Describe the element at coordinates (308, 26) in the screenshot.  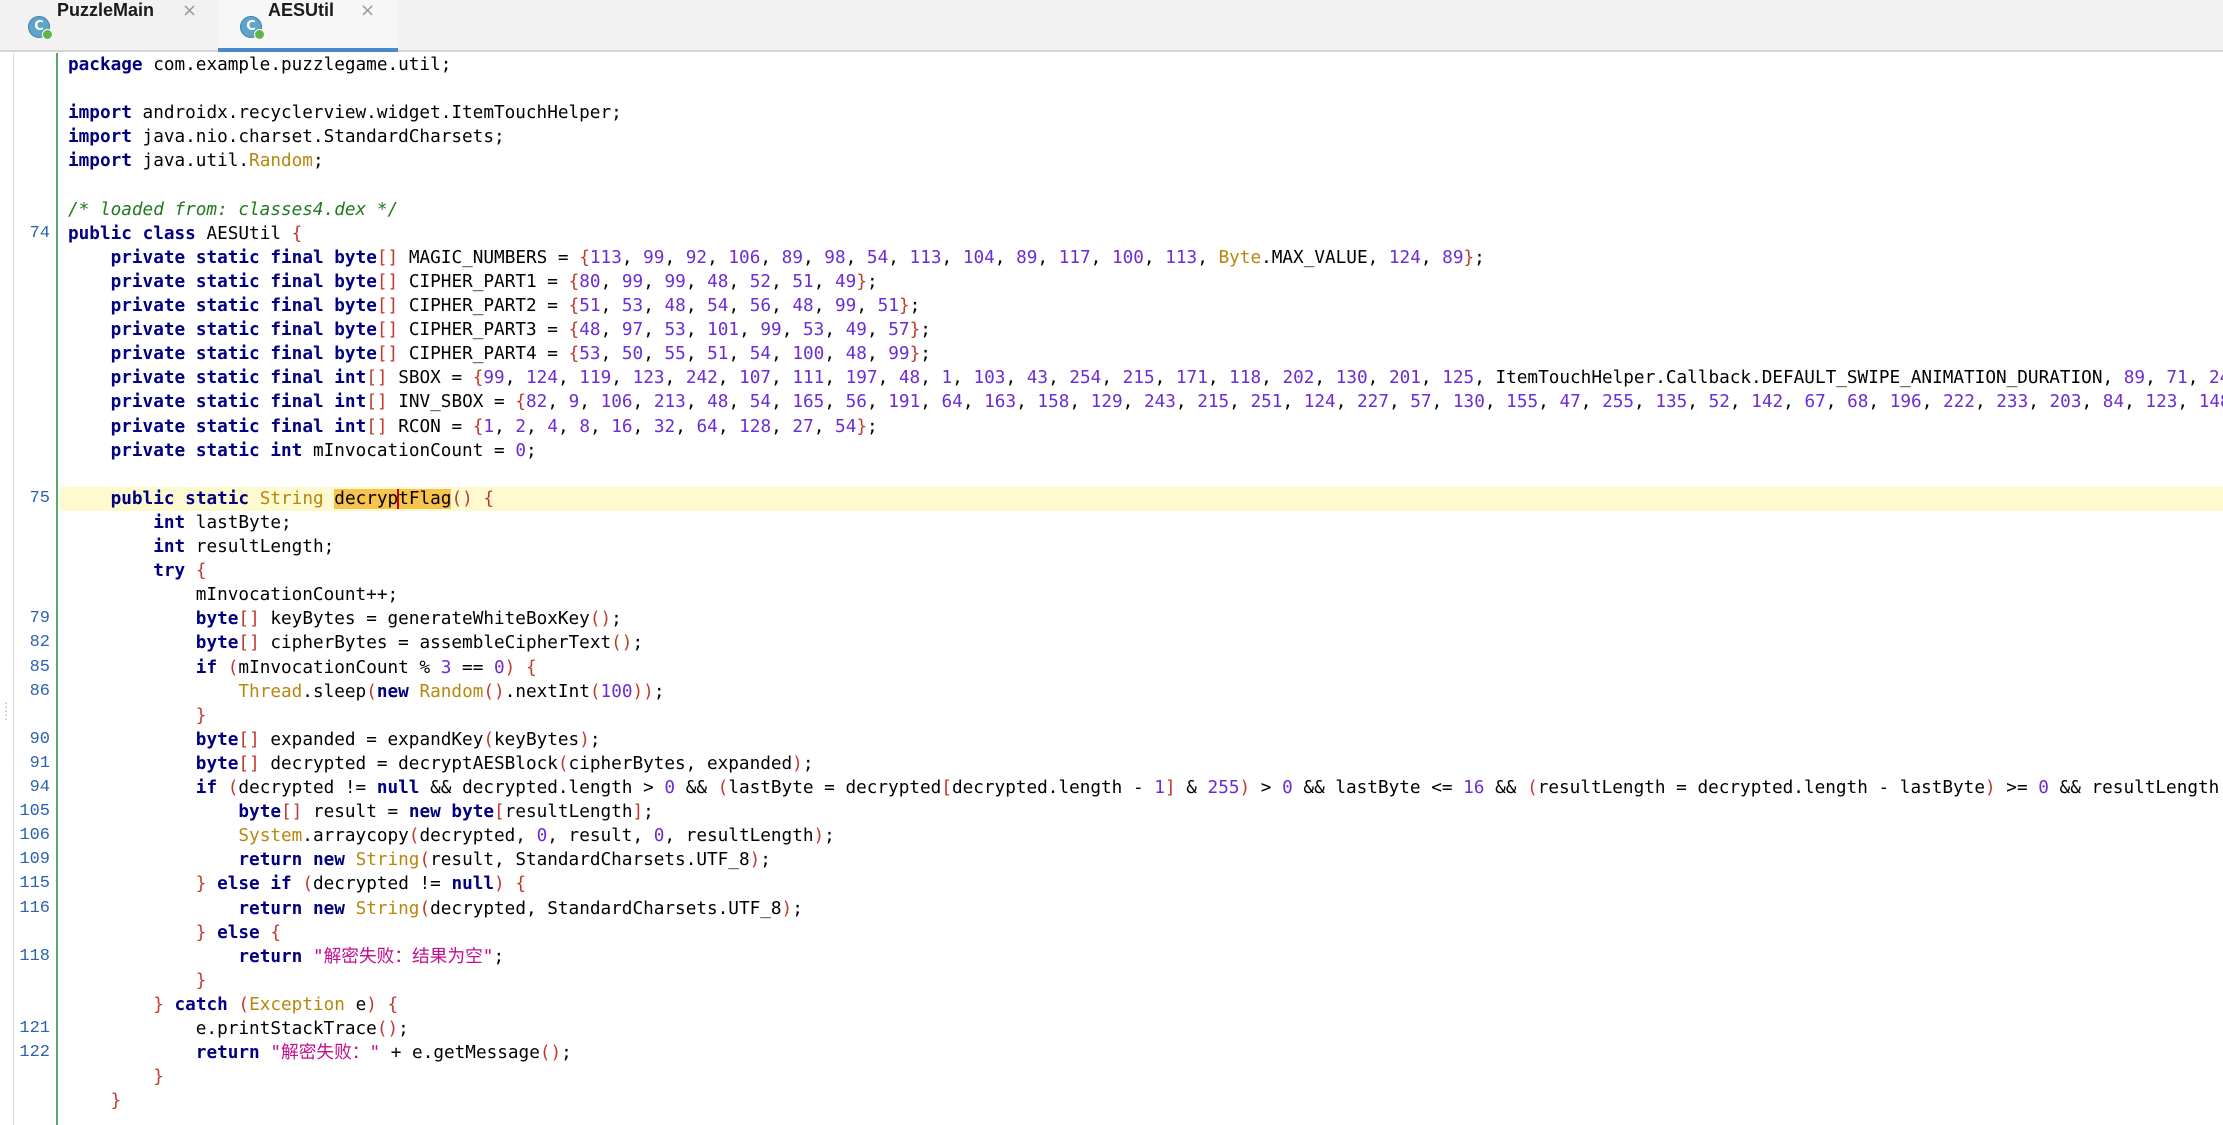
I see `tab-aesutil: C AESUtil ×` at that location.